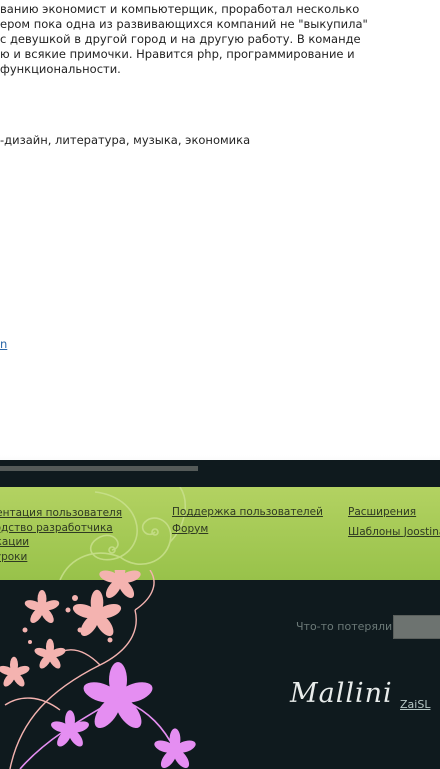  I want to click on footer-link-extensions: Расширения, so click(394, 512).